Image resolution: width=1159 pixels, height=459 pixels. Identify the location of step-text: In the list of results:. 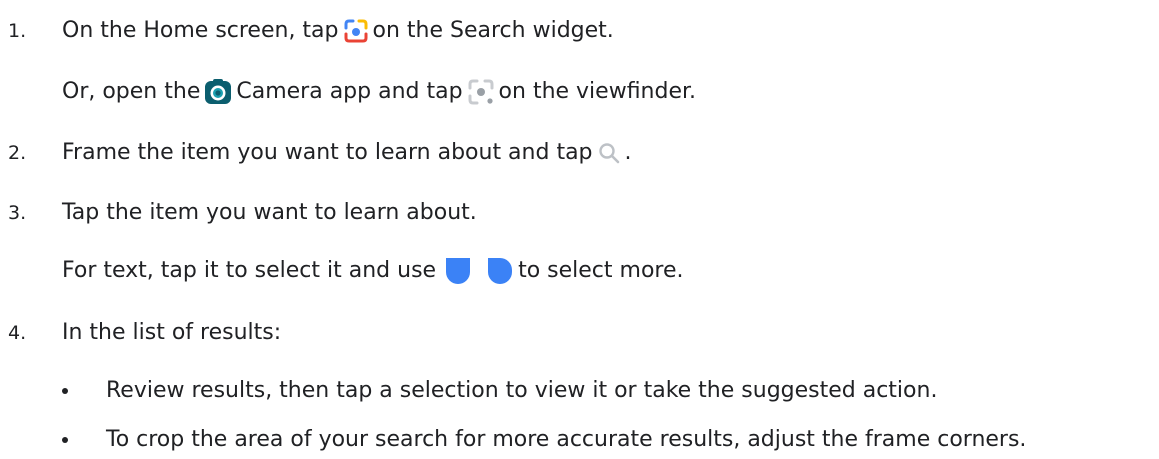
(172, 332).